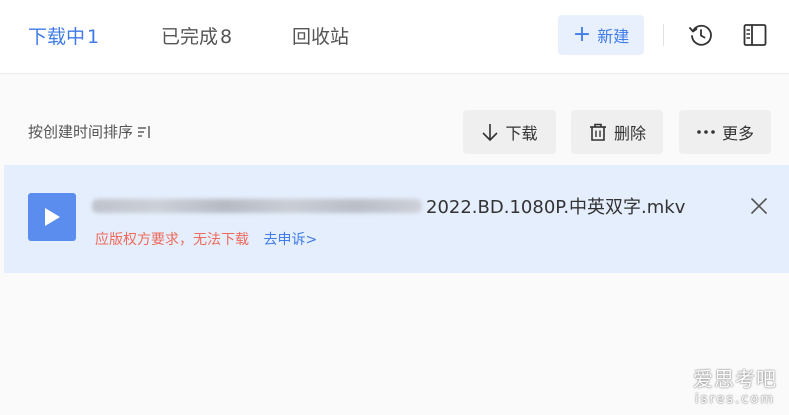 The image size is (789, 415). What do you see at coordinates (490, 132) in the screenshot?
I see `arrow-down-icon` at bounding box center [490, 132].